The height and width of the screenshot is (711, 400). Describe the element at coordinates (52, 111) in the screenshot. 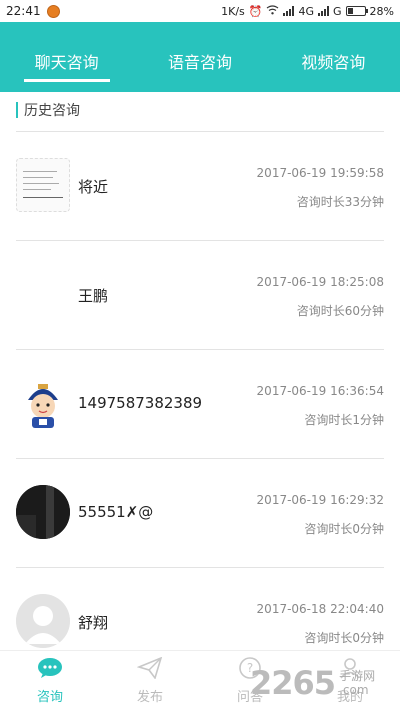

I see `section-title-text: 历史咨询` at that location.